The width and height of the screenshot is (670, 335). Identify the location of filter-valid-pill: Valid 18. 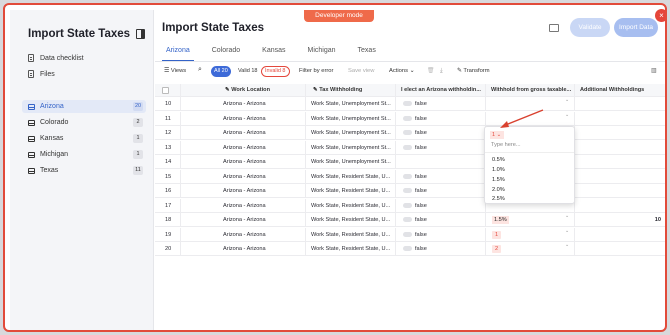
(247, 71).